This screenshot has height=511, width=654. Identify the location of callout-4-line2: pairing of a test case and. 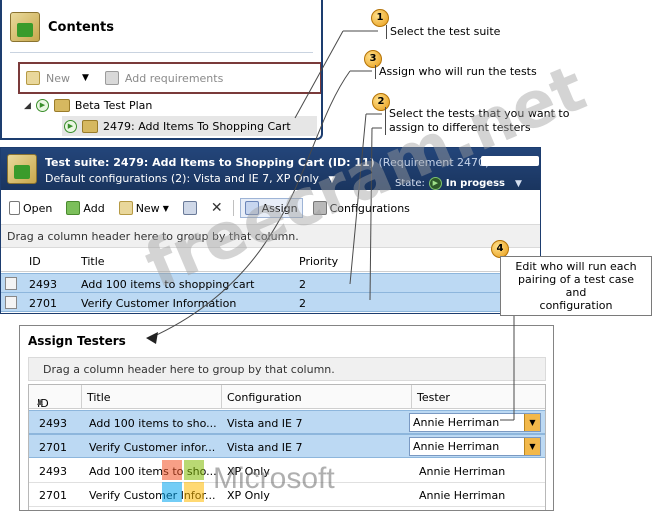
(576, 286).